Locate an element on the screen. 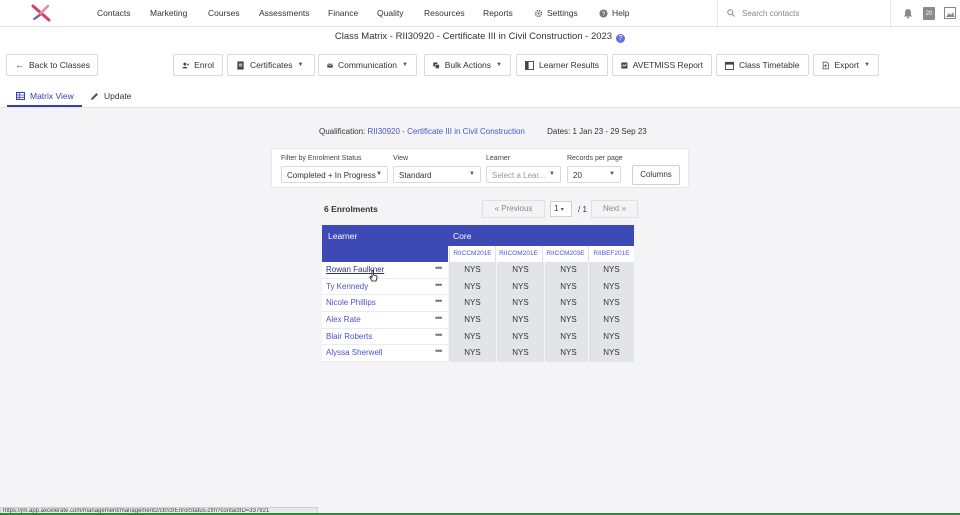  learner-name-link: Alyssa Sherwell is located at coordinates (354, 352).